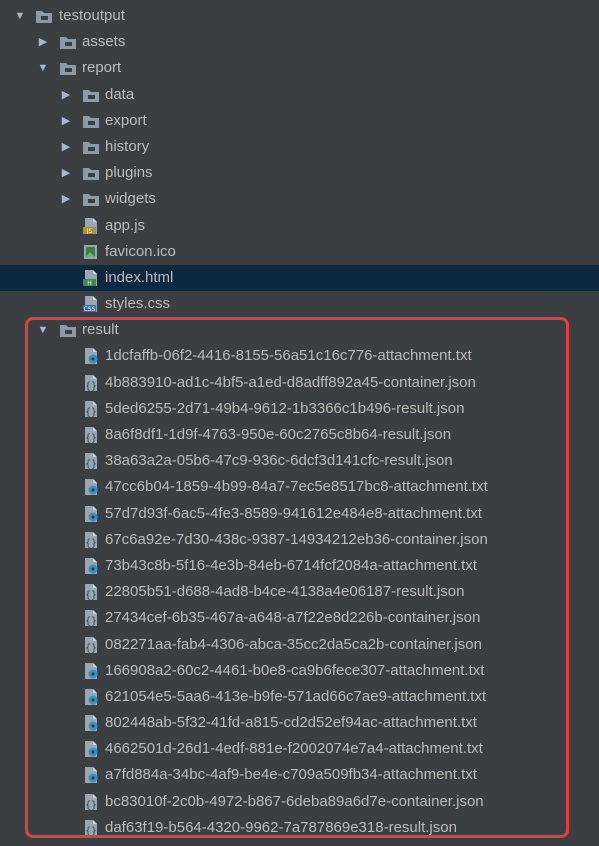  Describe the element at coordinates (140, 251) in the screenshot. I see `tree-item-label: favicon.ico` at that location.